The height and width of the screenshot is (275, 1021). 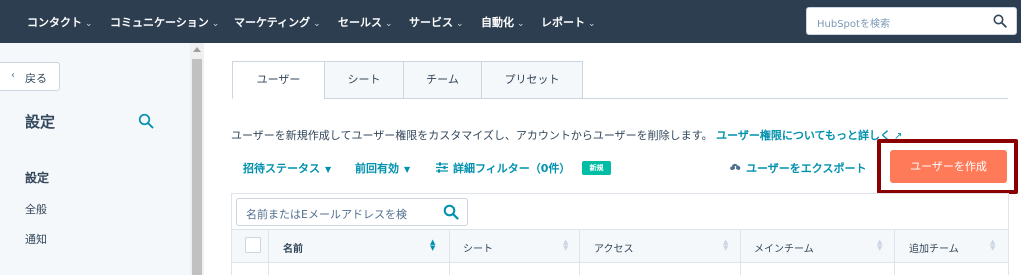 I want to click on tab-presets: プリセット, so click(x=532, y=80).